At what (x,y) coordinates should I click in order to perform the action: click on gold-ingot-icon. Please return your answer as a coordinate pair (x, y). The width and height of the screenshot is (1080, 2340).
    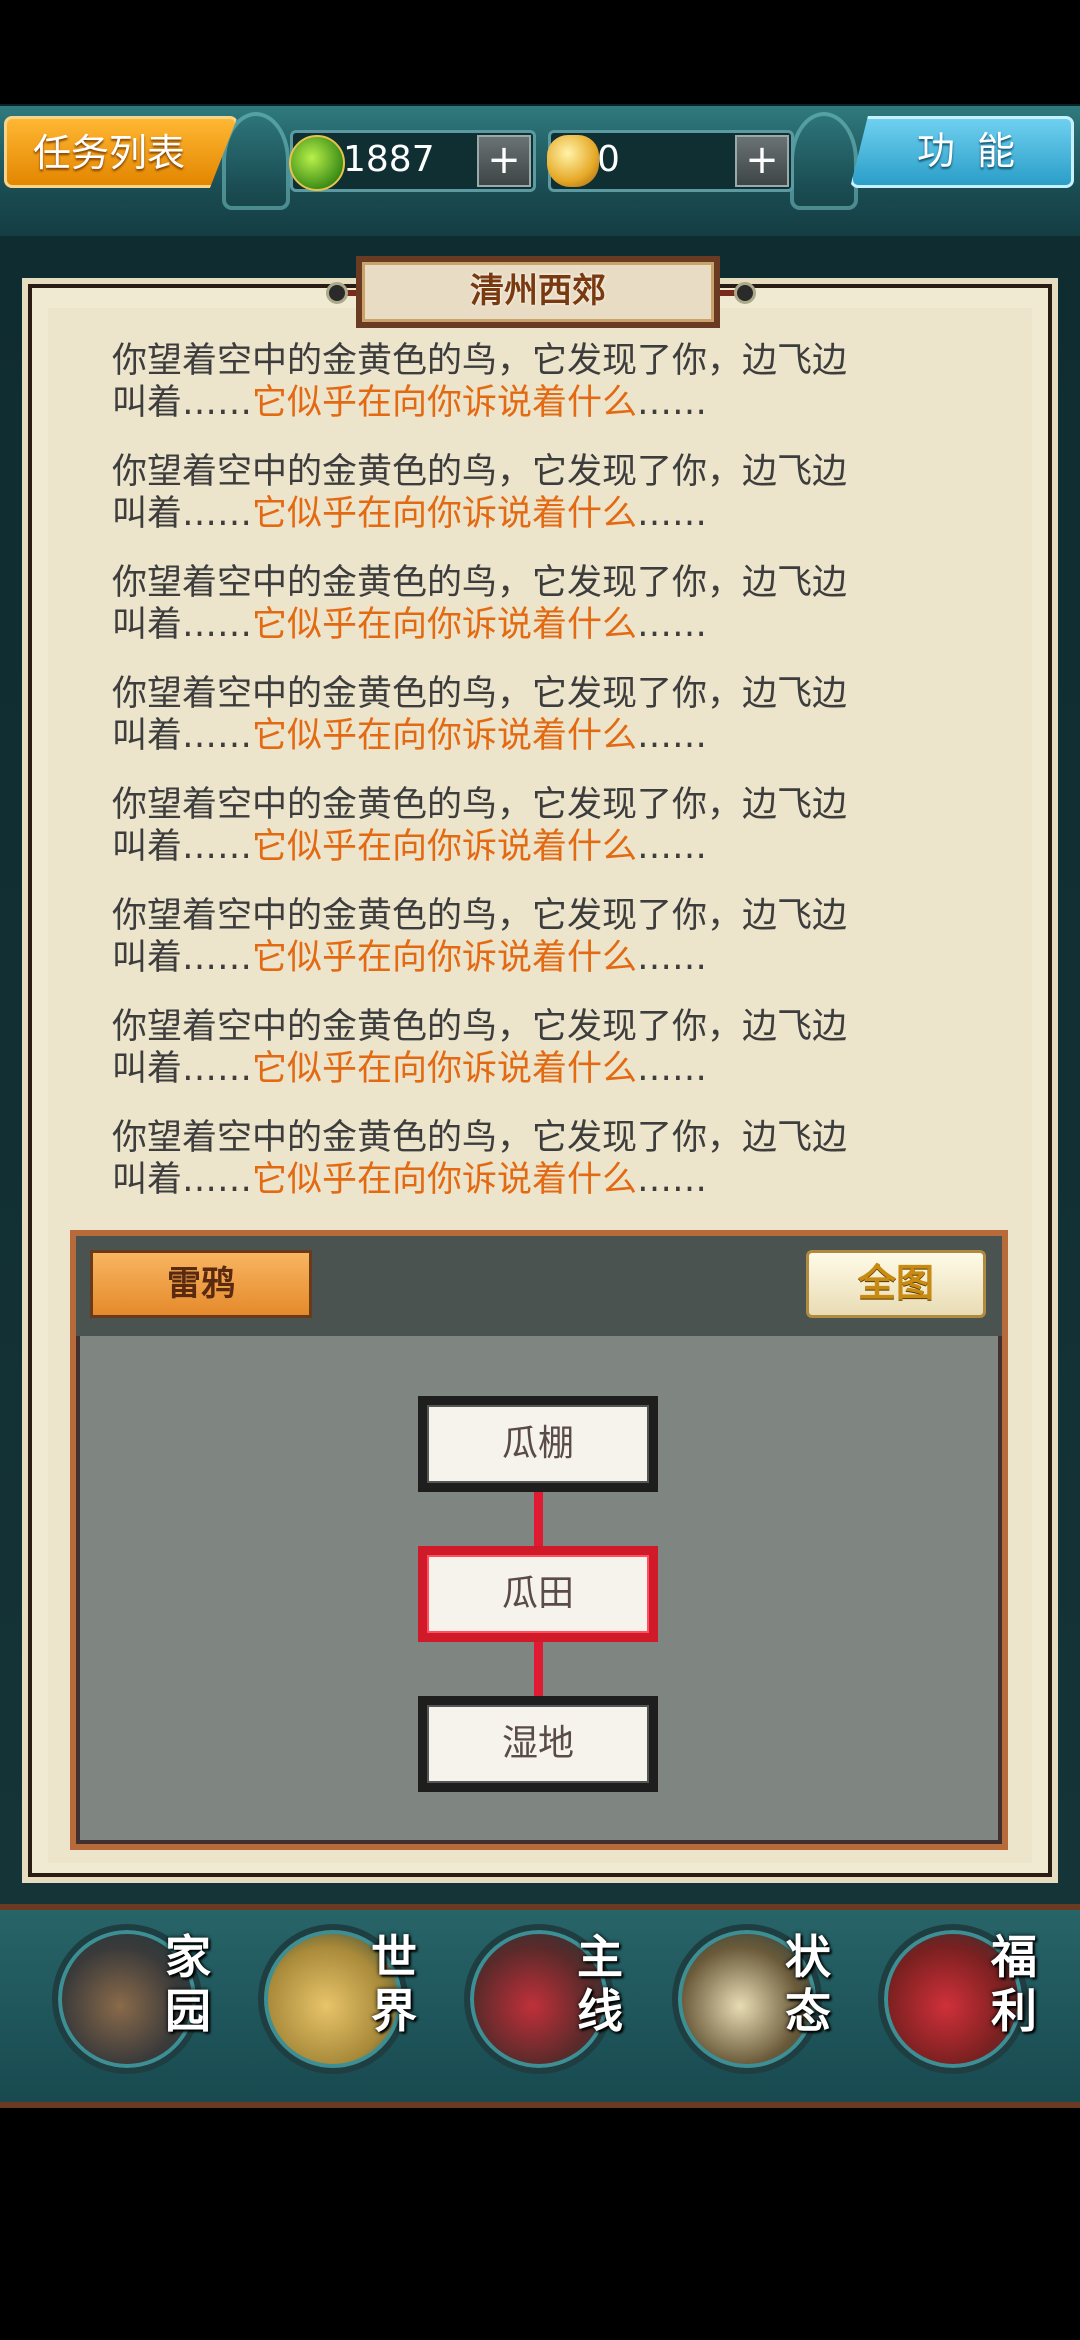
    Looking at the image, I should click on (573, 161).